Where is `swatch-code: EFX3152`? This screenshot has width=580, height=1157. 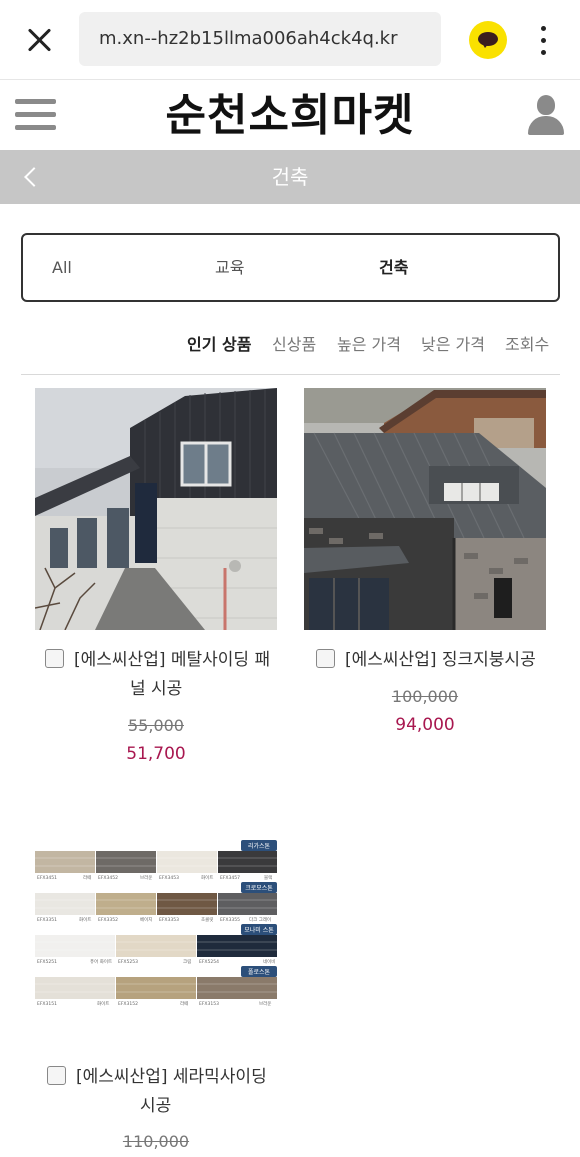 swatch-code: EFX3152 is located at coordinates (128, 1004).